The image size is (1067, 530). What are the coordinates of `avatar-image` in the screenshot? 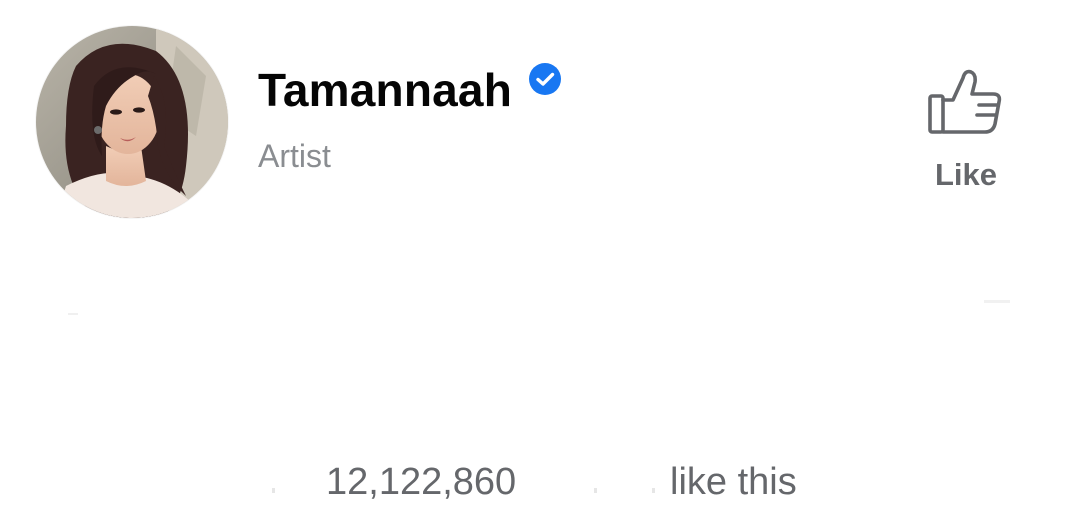 It's located at (132, 122).